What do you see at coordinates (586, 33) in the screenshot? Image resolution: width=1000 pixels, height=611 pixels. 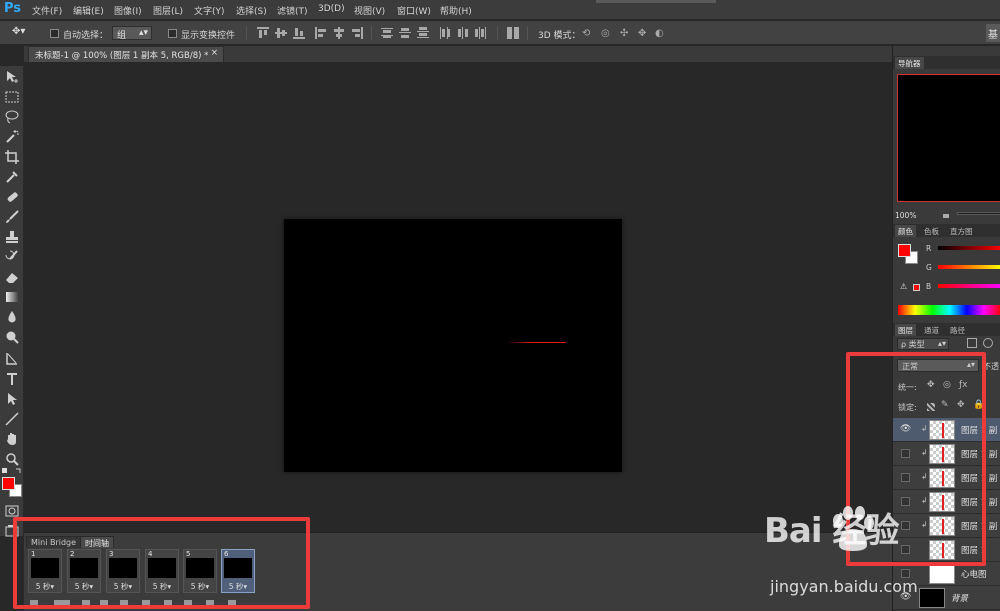 I see `3d-rotate-icon: ⟲` at bounding box center [586, 33].